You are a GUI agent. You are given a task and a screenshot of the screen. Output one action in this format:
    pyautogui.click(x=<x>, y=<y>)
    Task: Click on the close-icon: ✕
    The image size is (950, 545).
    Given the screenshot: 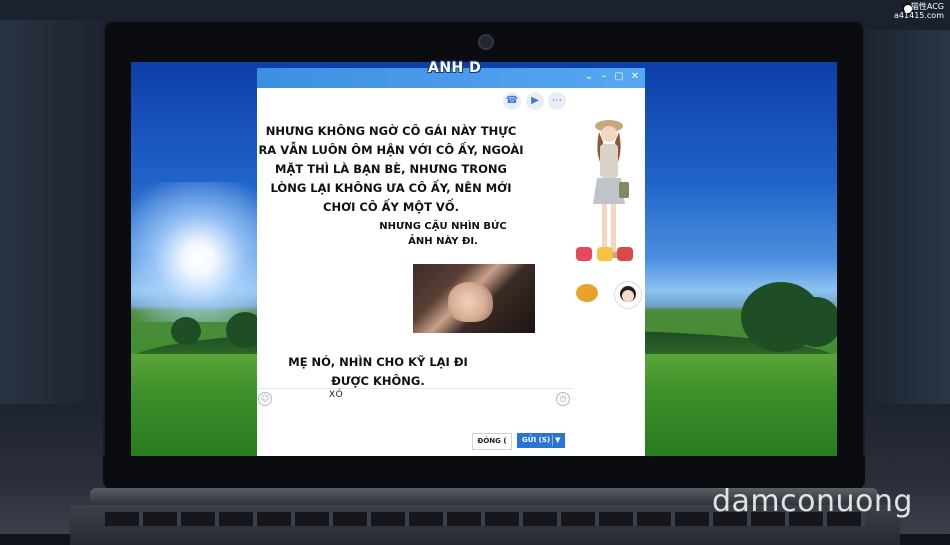 What is the action you would take?
    pyautogui.click(x=635, y=76)
    